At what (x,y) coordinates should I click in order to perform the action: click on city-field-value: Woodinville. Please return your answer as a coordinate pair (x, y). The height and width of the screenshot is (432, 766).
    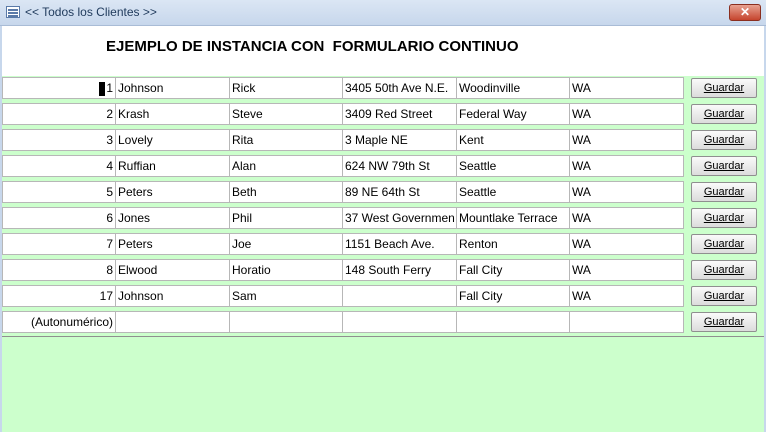
    Looking at the image, I should click on (490, 88).